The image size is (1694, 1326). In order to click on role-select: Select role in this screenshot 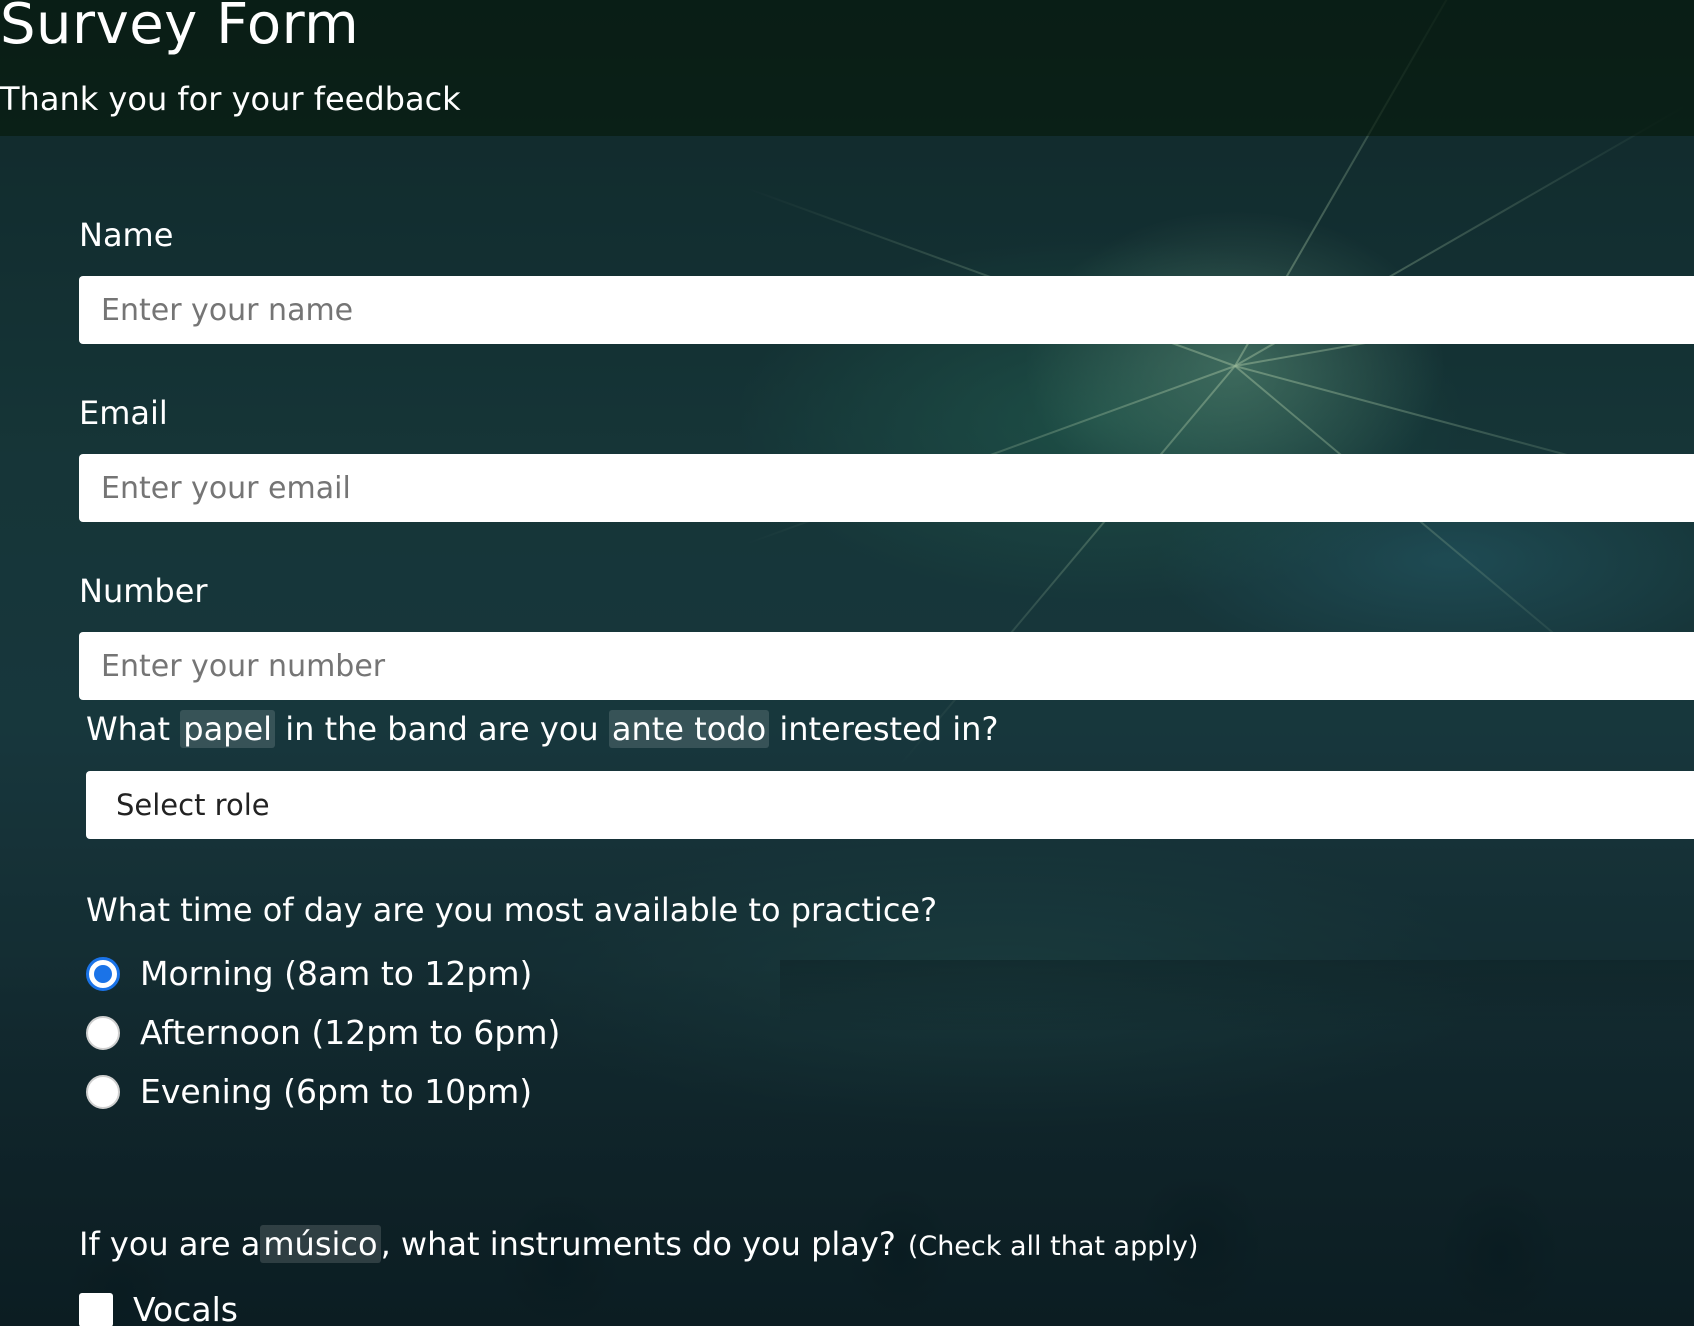, I will do `click(890, 805)`.